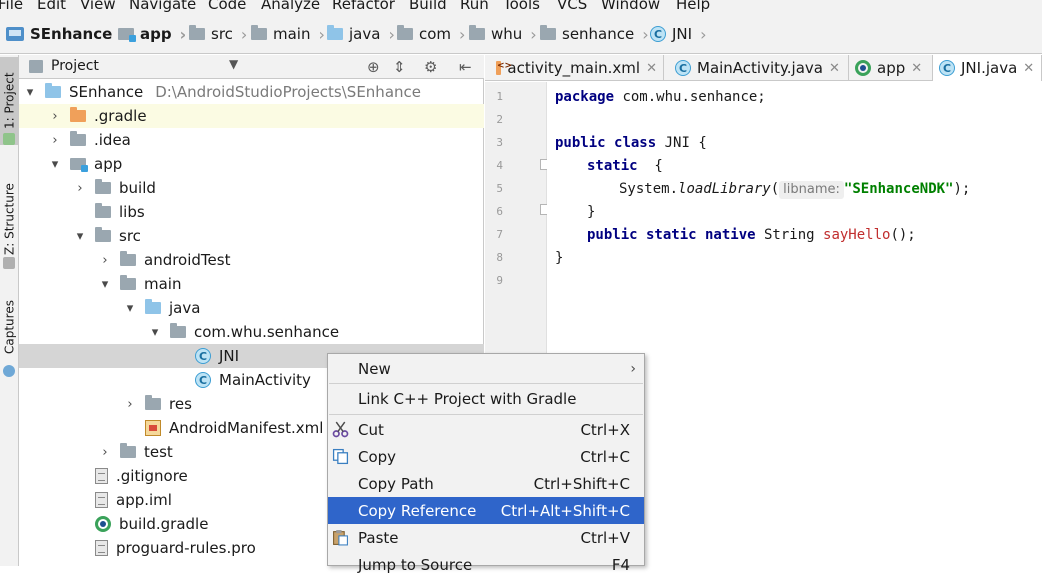 This screenshot has width=1042, height=578. What do you see at coordinates (474, 7) in the screenshot?
I see `menu-run: Run` at bounding box center [474, 7].